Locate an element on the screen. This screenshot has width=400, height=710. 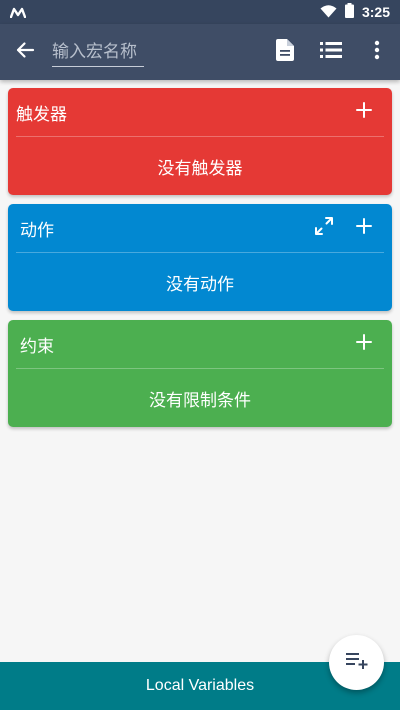
local-variables-label: Local Variables is located at coordinates (200, 685).